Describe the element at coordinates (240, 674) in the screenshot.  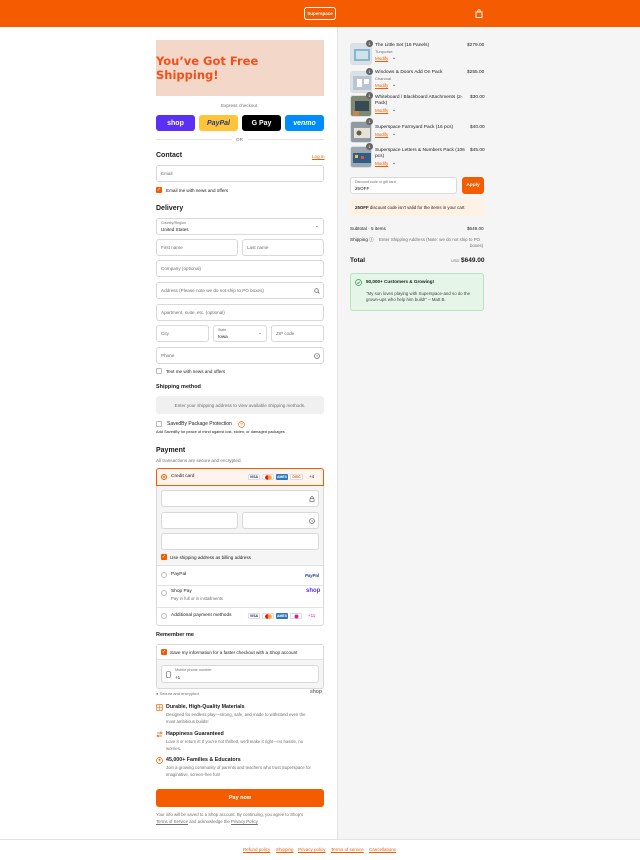
I see `mobile-phone-field: Mobile phone number +1` at that location.